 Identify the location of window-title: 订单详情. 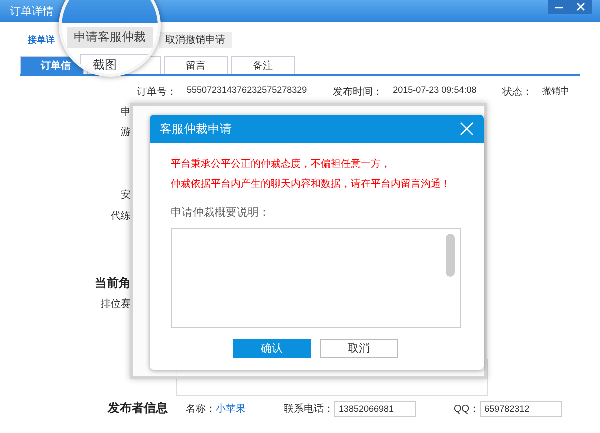
(32, 11).